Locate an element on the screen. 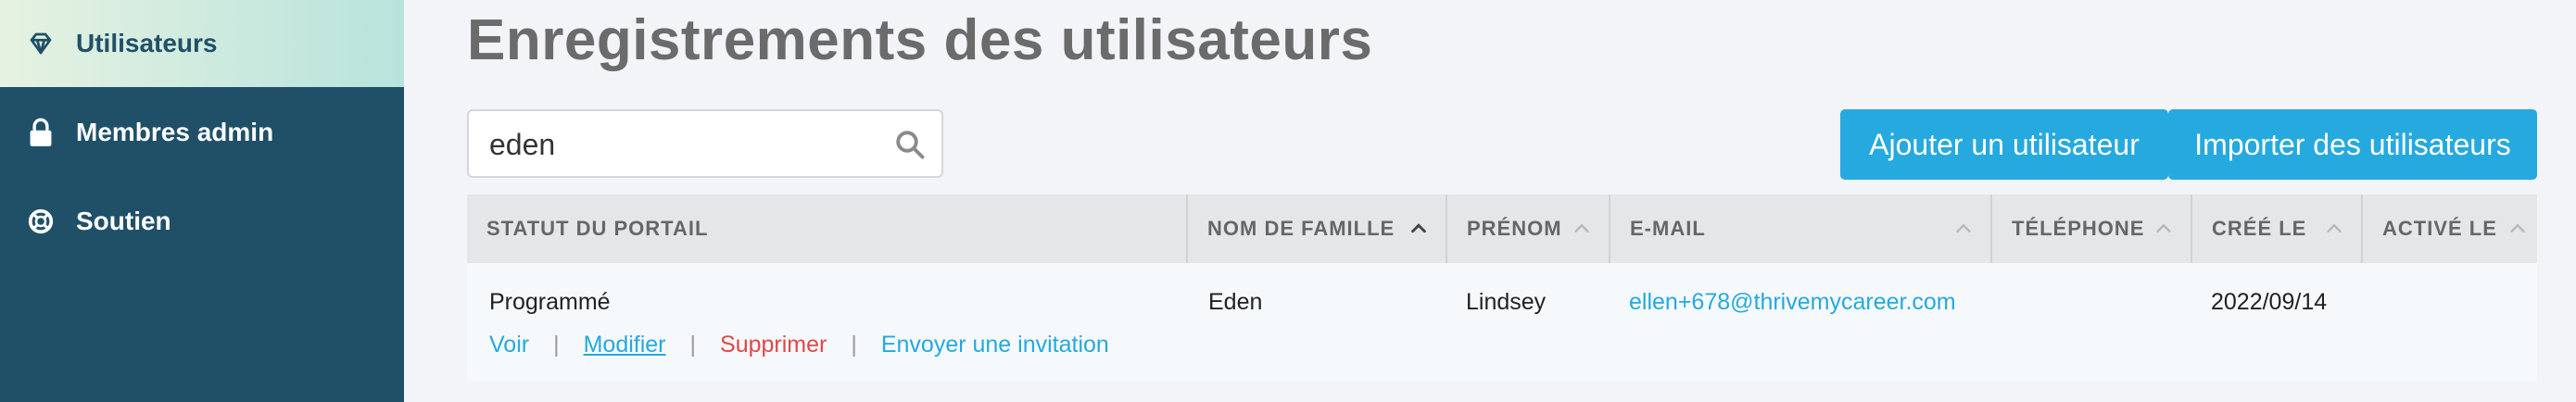 The image size is (2576, 402). sidebar-item-users: Utilisateurs is located at coordinates (202, 44).